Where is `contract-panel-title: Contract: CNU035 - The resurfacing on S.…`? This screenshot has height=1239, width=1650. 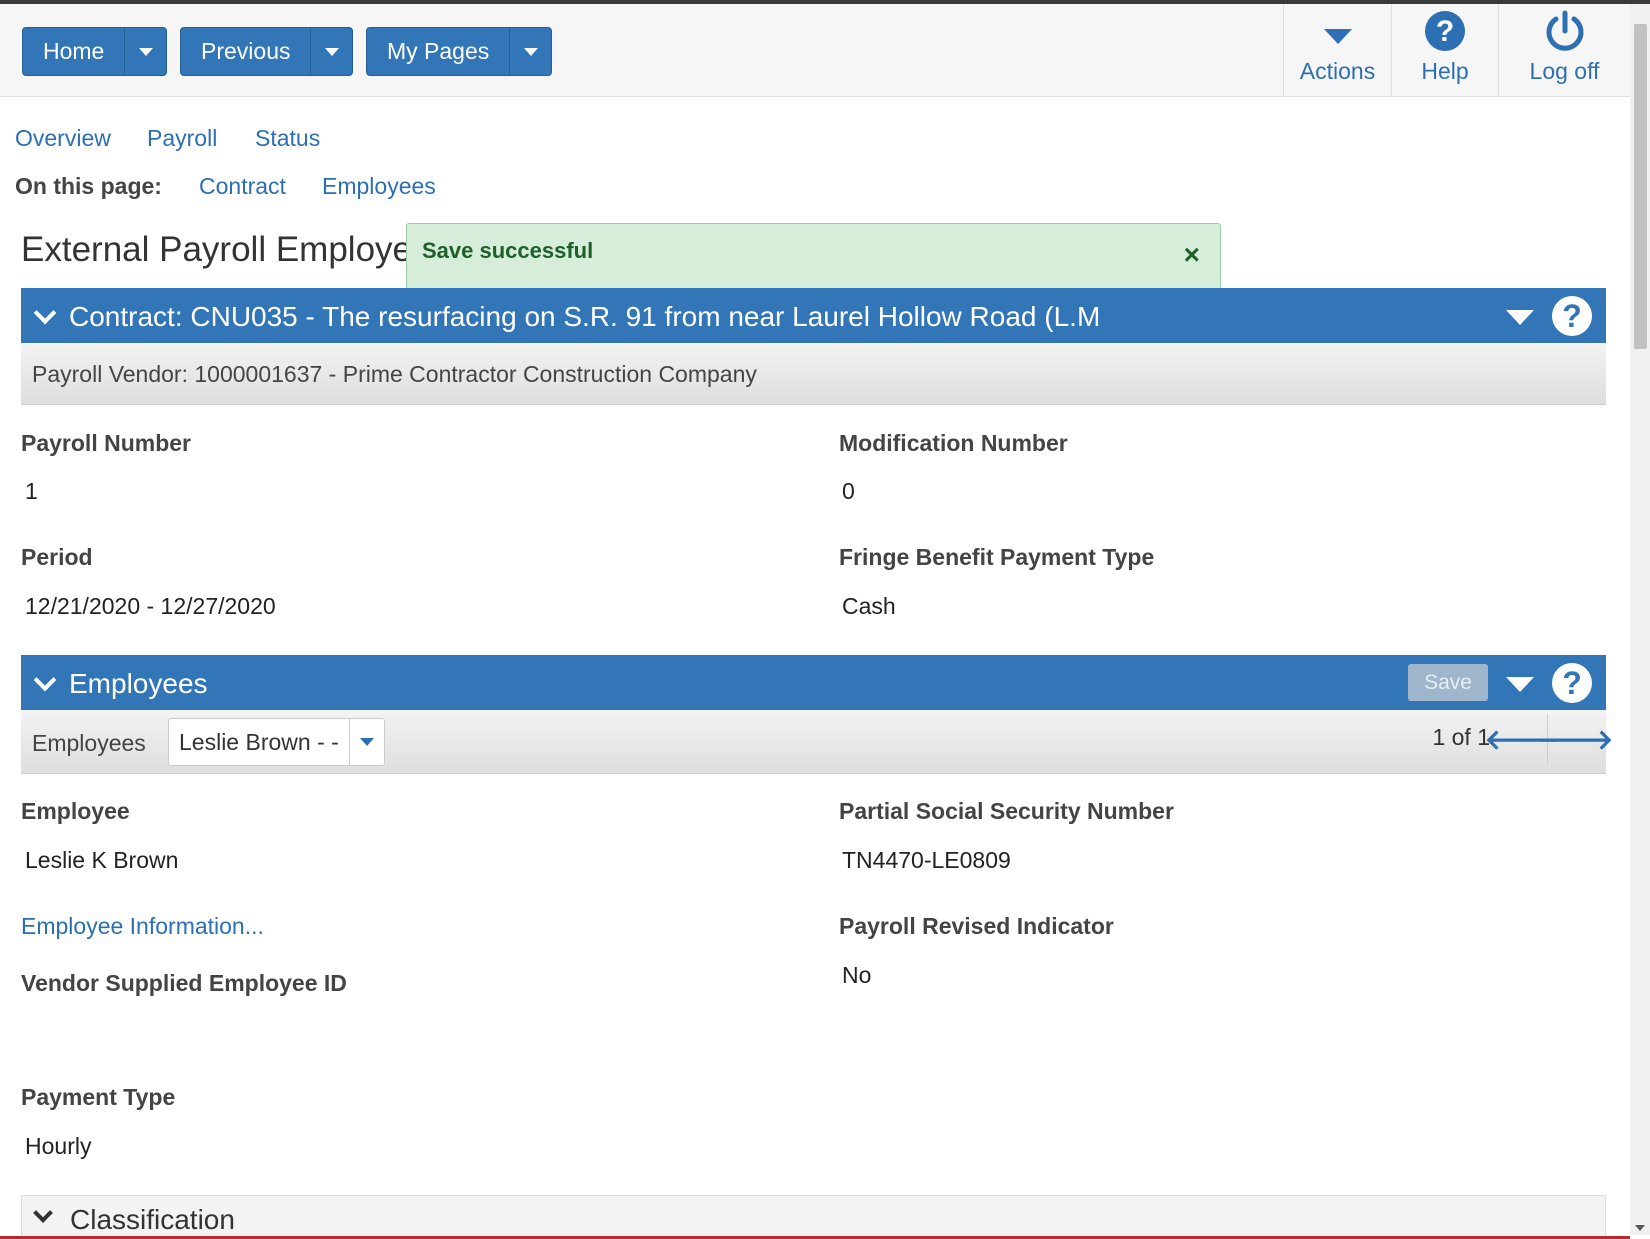
contract-panel-title: Contract: CNU035 - The resurfacing on S.… is located at coordinates (585, 316).